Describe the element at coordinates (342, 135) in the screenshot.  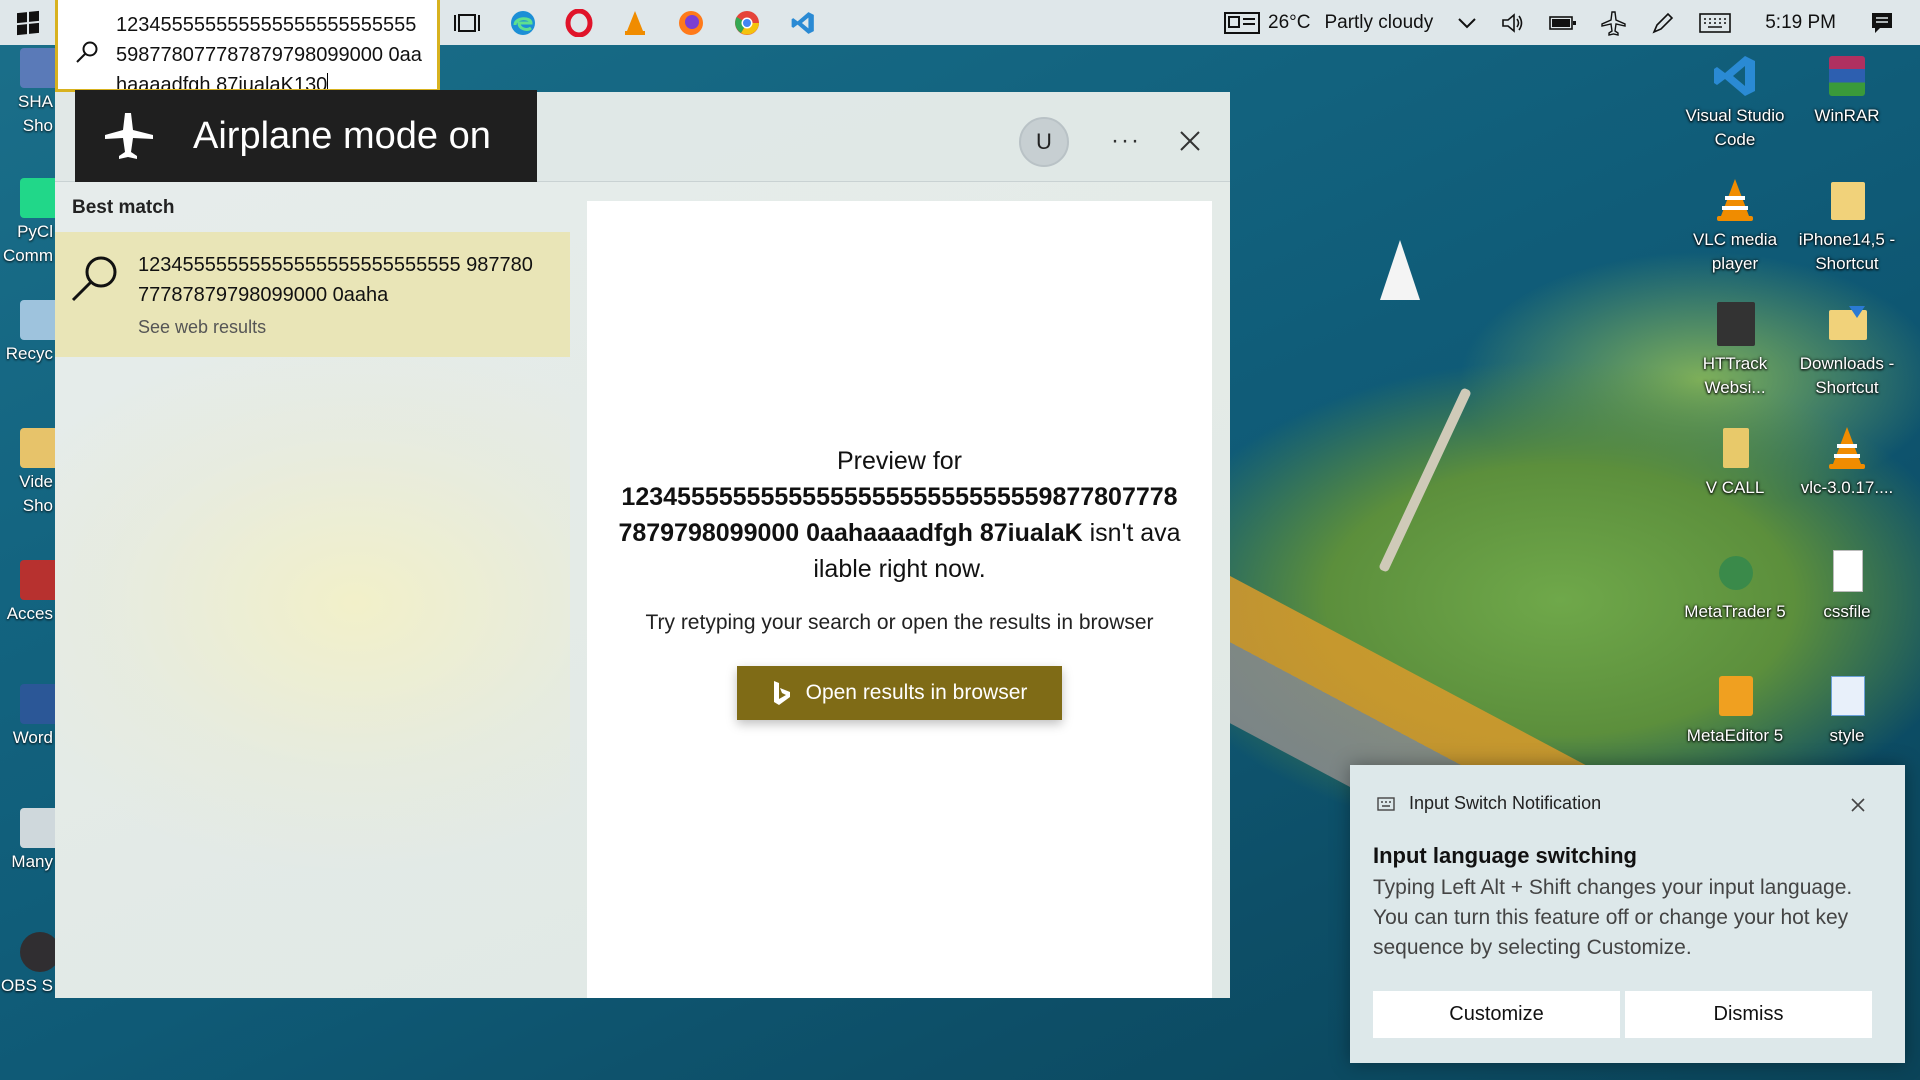
I see `airplane-mode-text: Airplane mode on` at that location.